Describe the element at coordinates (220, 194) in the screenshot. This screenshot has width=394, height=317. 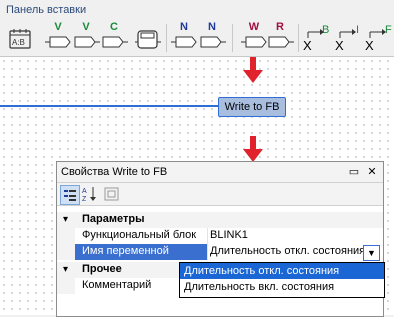
I see `properties-toolbar: A Z` at that location.